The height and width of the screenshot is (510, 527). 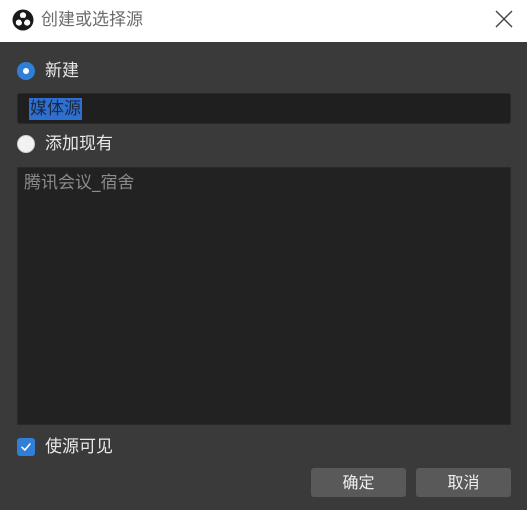 I want to click on window-title: 创建或选择源, so click(x=92, y=20).